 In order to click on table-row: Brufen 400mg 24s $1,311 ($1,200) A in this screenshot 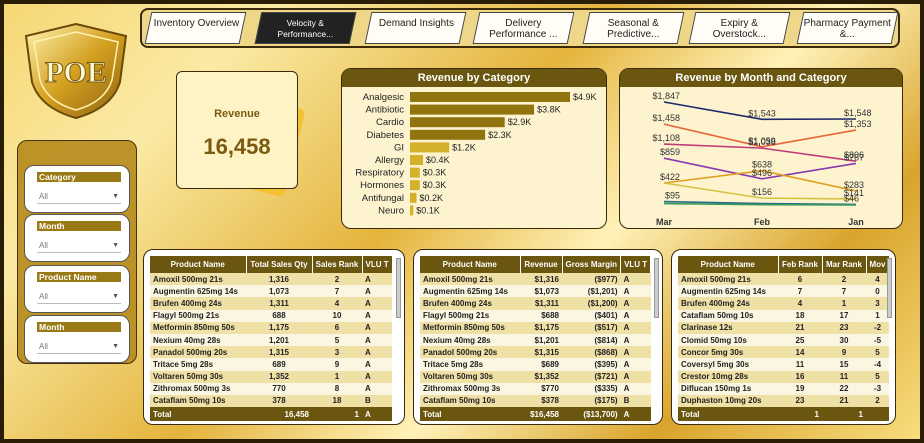, I will do `click(535, 303)`.